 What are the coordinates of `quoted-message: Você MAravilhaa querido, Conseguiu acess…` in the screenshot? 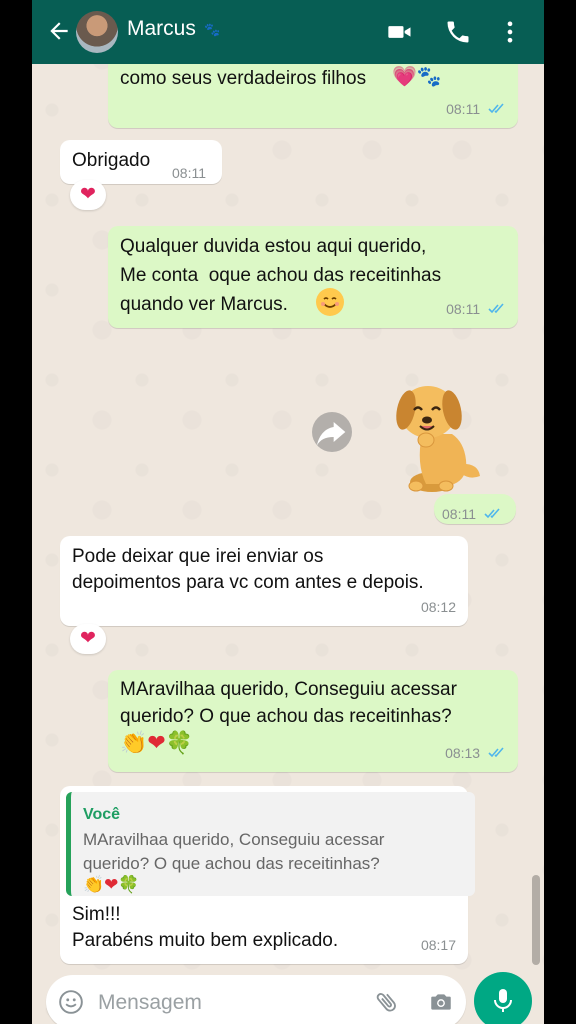 It's located at (270, 844).